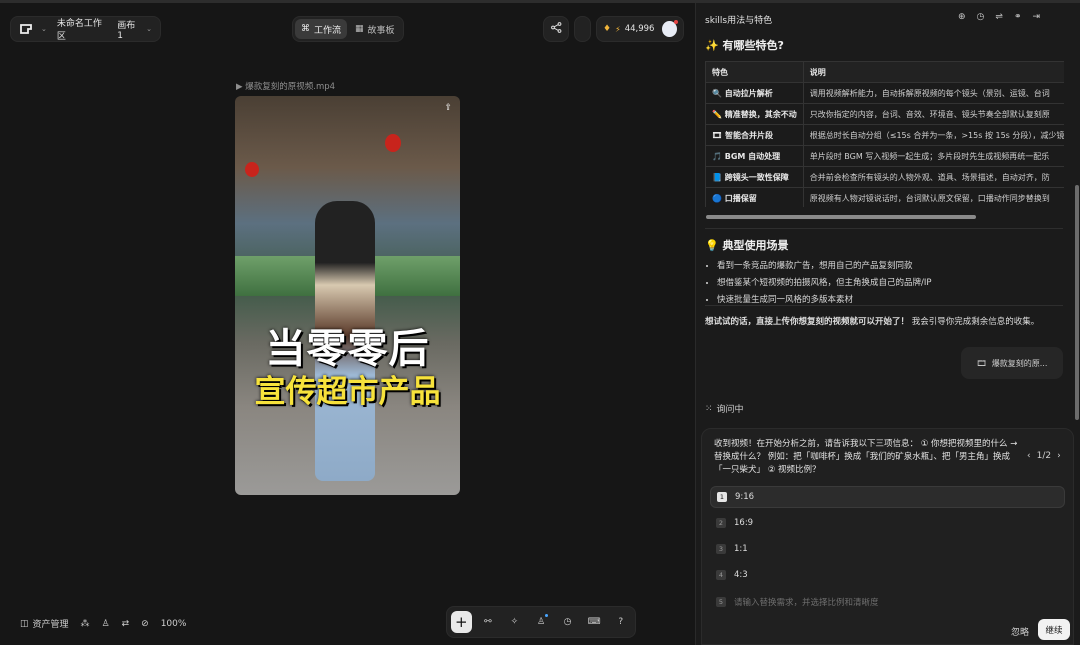 This screenshot has height=645, width=1080. What do you see at coordinates (676, 22) in the screenshot?
I see `notification-dot` at bounding box center [676, 22].